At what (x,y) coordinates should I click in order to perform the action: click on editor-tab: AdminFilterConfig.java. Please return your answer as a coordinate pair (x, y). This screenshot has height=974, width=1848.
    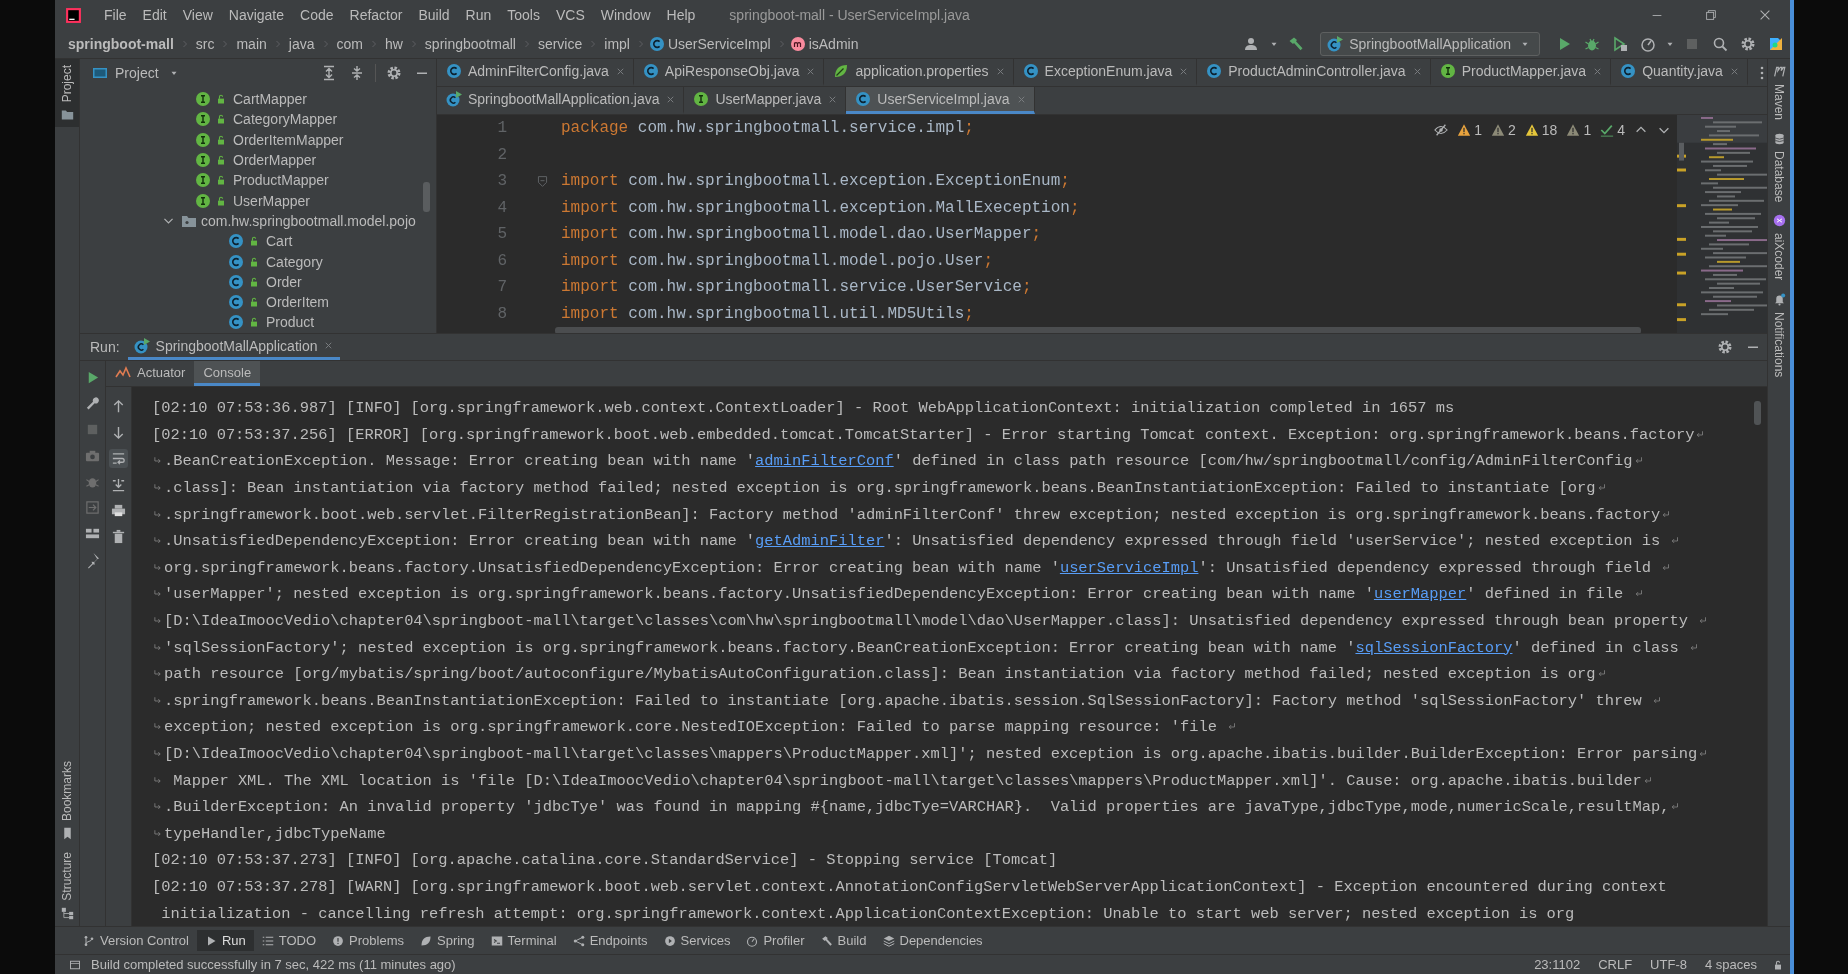
    Looking at the image, I should click on (535, 72).